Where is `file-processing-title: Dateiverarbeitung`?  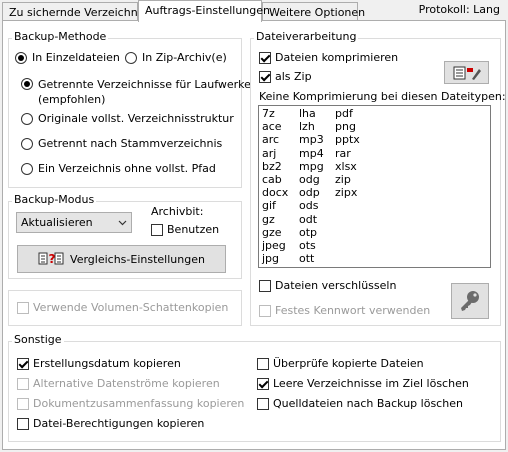
file-processing-title: Dateiverarbeitung is located at coordinates (306, 36).